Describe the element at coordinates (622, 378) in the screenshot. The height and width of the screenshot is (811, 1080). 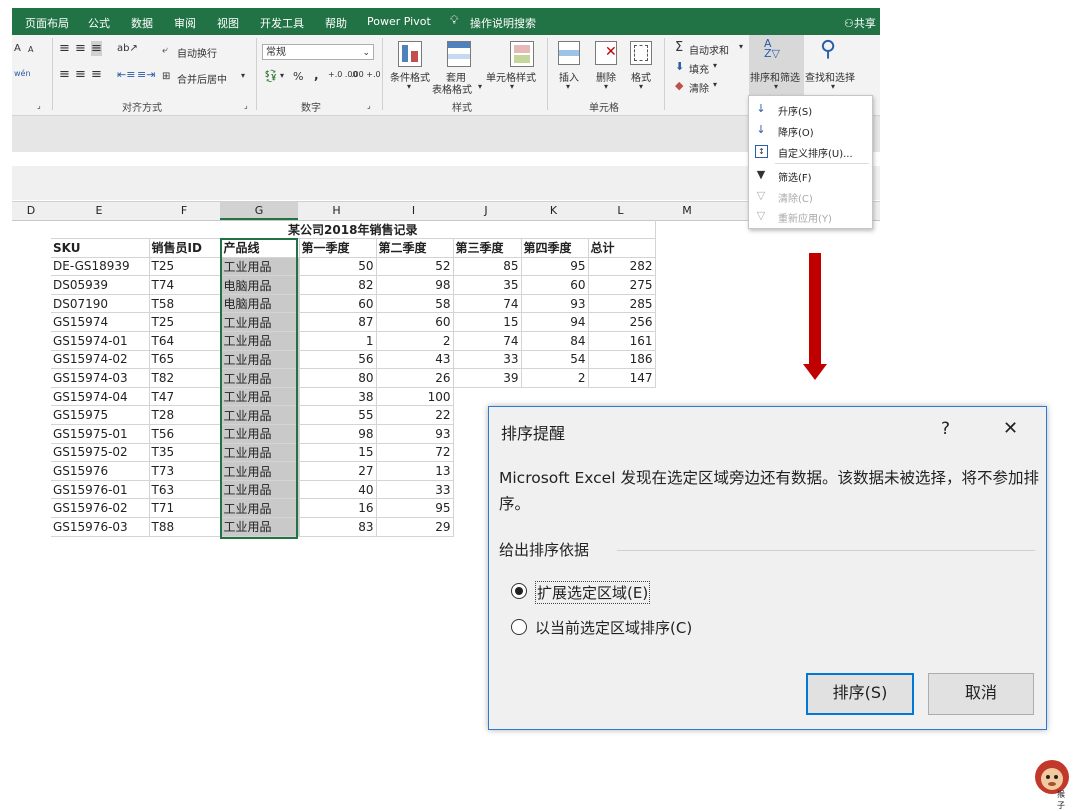
I see `data-cell: 147` at that location.